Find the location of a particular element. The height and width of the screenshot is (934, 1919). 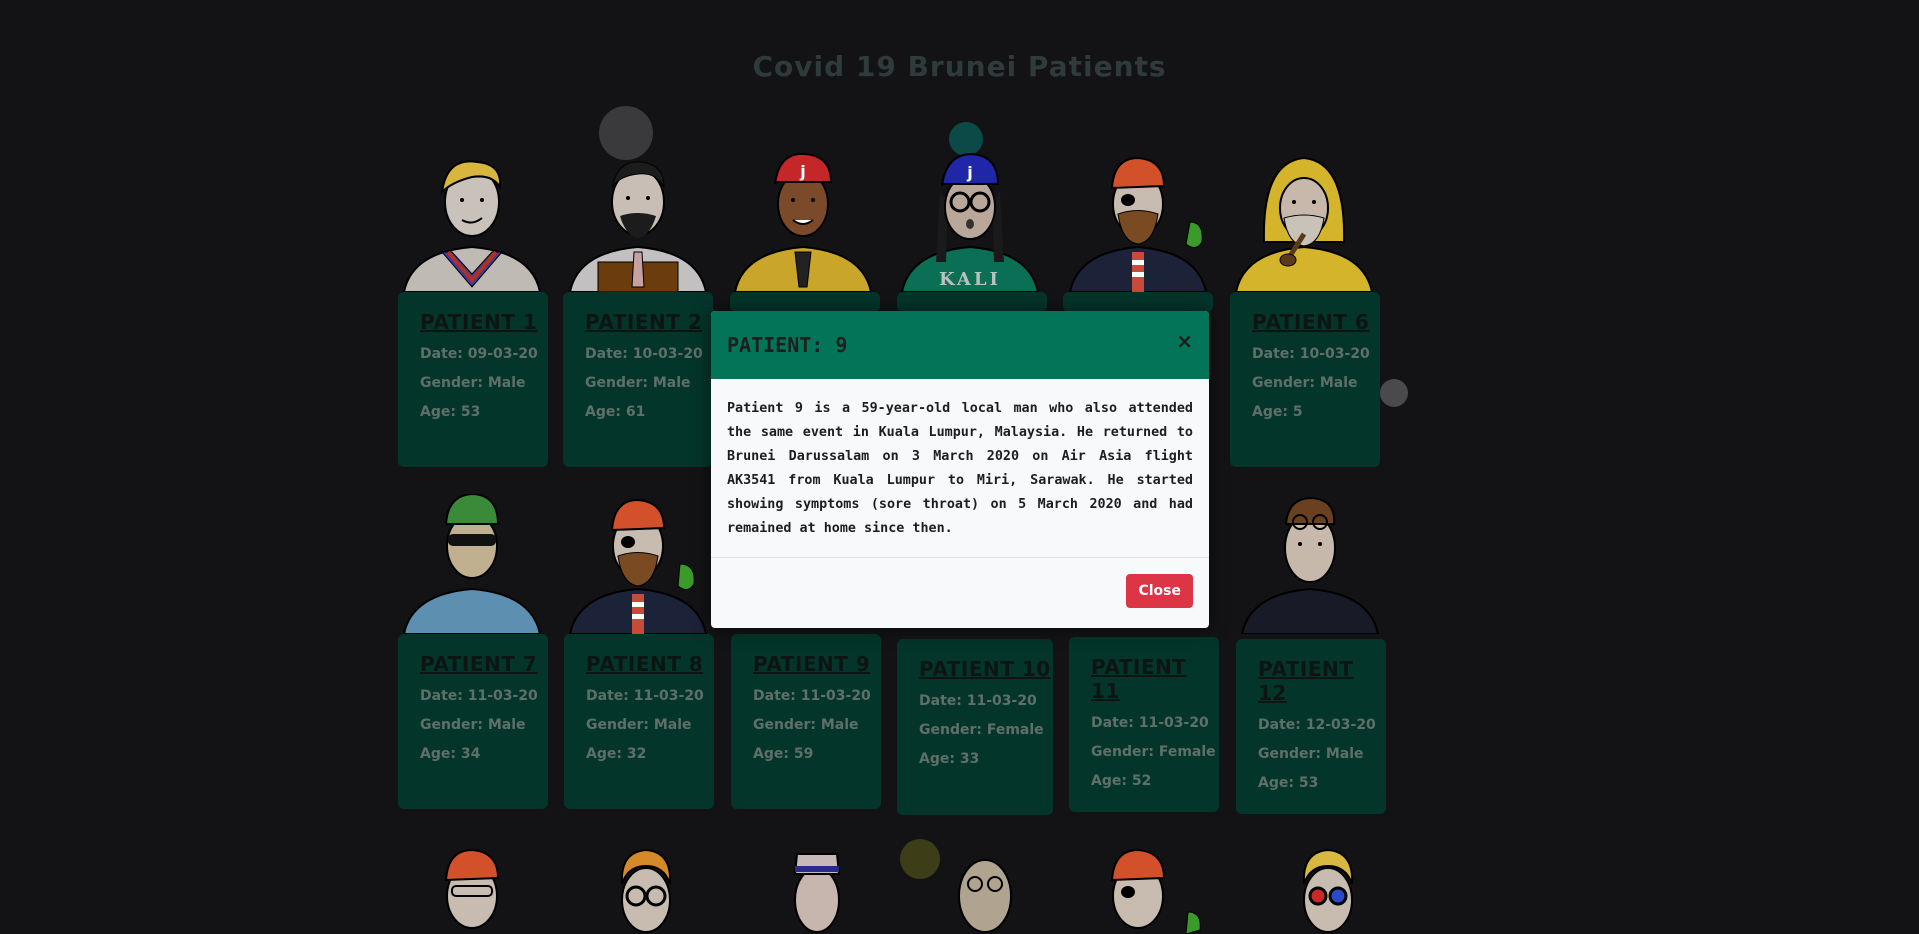

patient-7-avatar is located at coordinates (472, 564).